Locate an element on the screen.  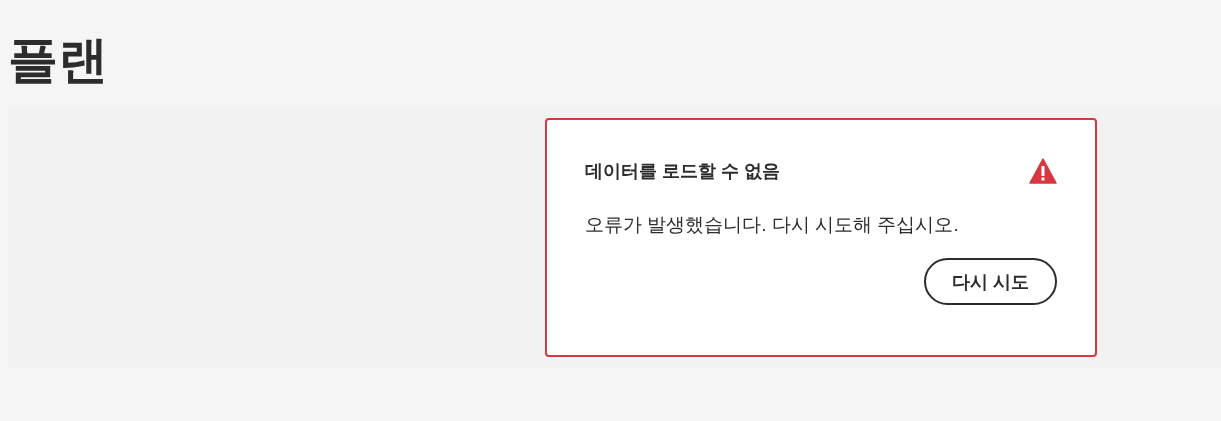
error-heading: 데이터를 로드할 수 없음 is located at coordinates (682, 171).